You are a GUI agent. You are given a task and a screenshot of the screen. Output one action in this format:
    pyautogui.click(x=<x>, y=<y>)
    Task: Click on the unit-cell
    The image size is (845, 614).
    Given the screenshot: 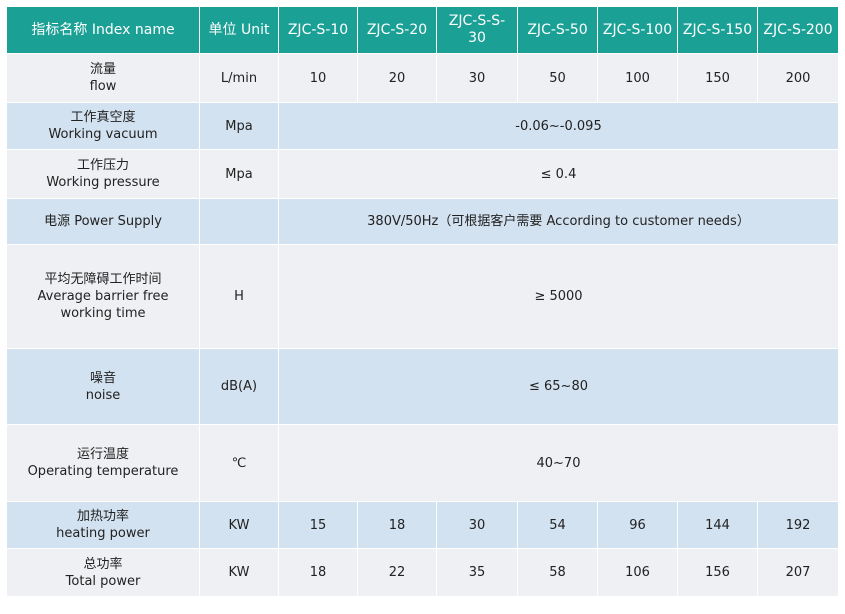 What is the action you would take?
    pyautogui.click(x=239, y=221)
    